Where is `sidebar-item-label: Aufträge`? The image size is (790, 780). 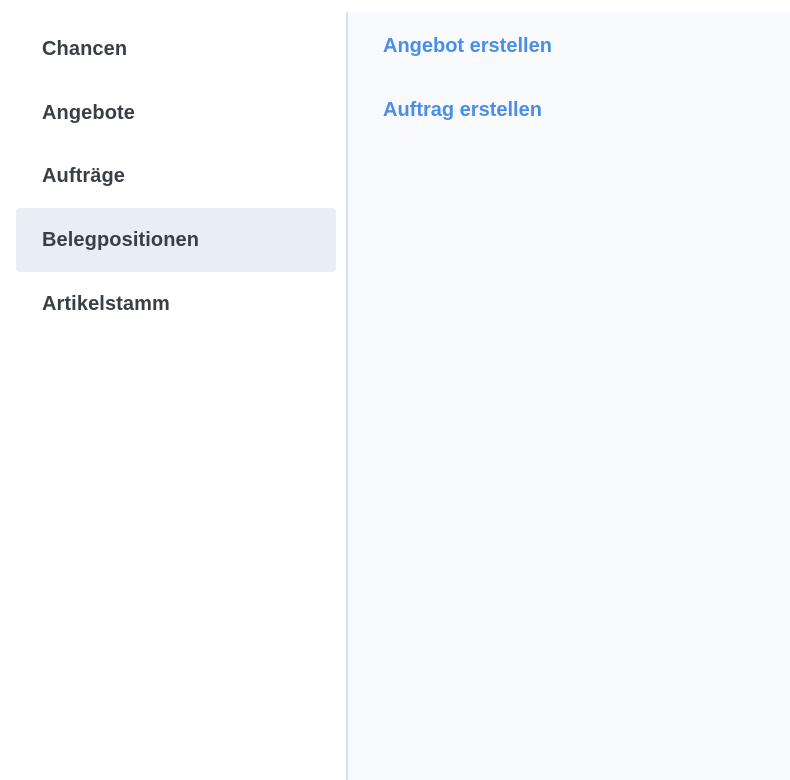 sidebar-item-label: Aufträge is located at coordinates (84, 175).